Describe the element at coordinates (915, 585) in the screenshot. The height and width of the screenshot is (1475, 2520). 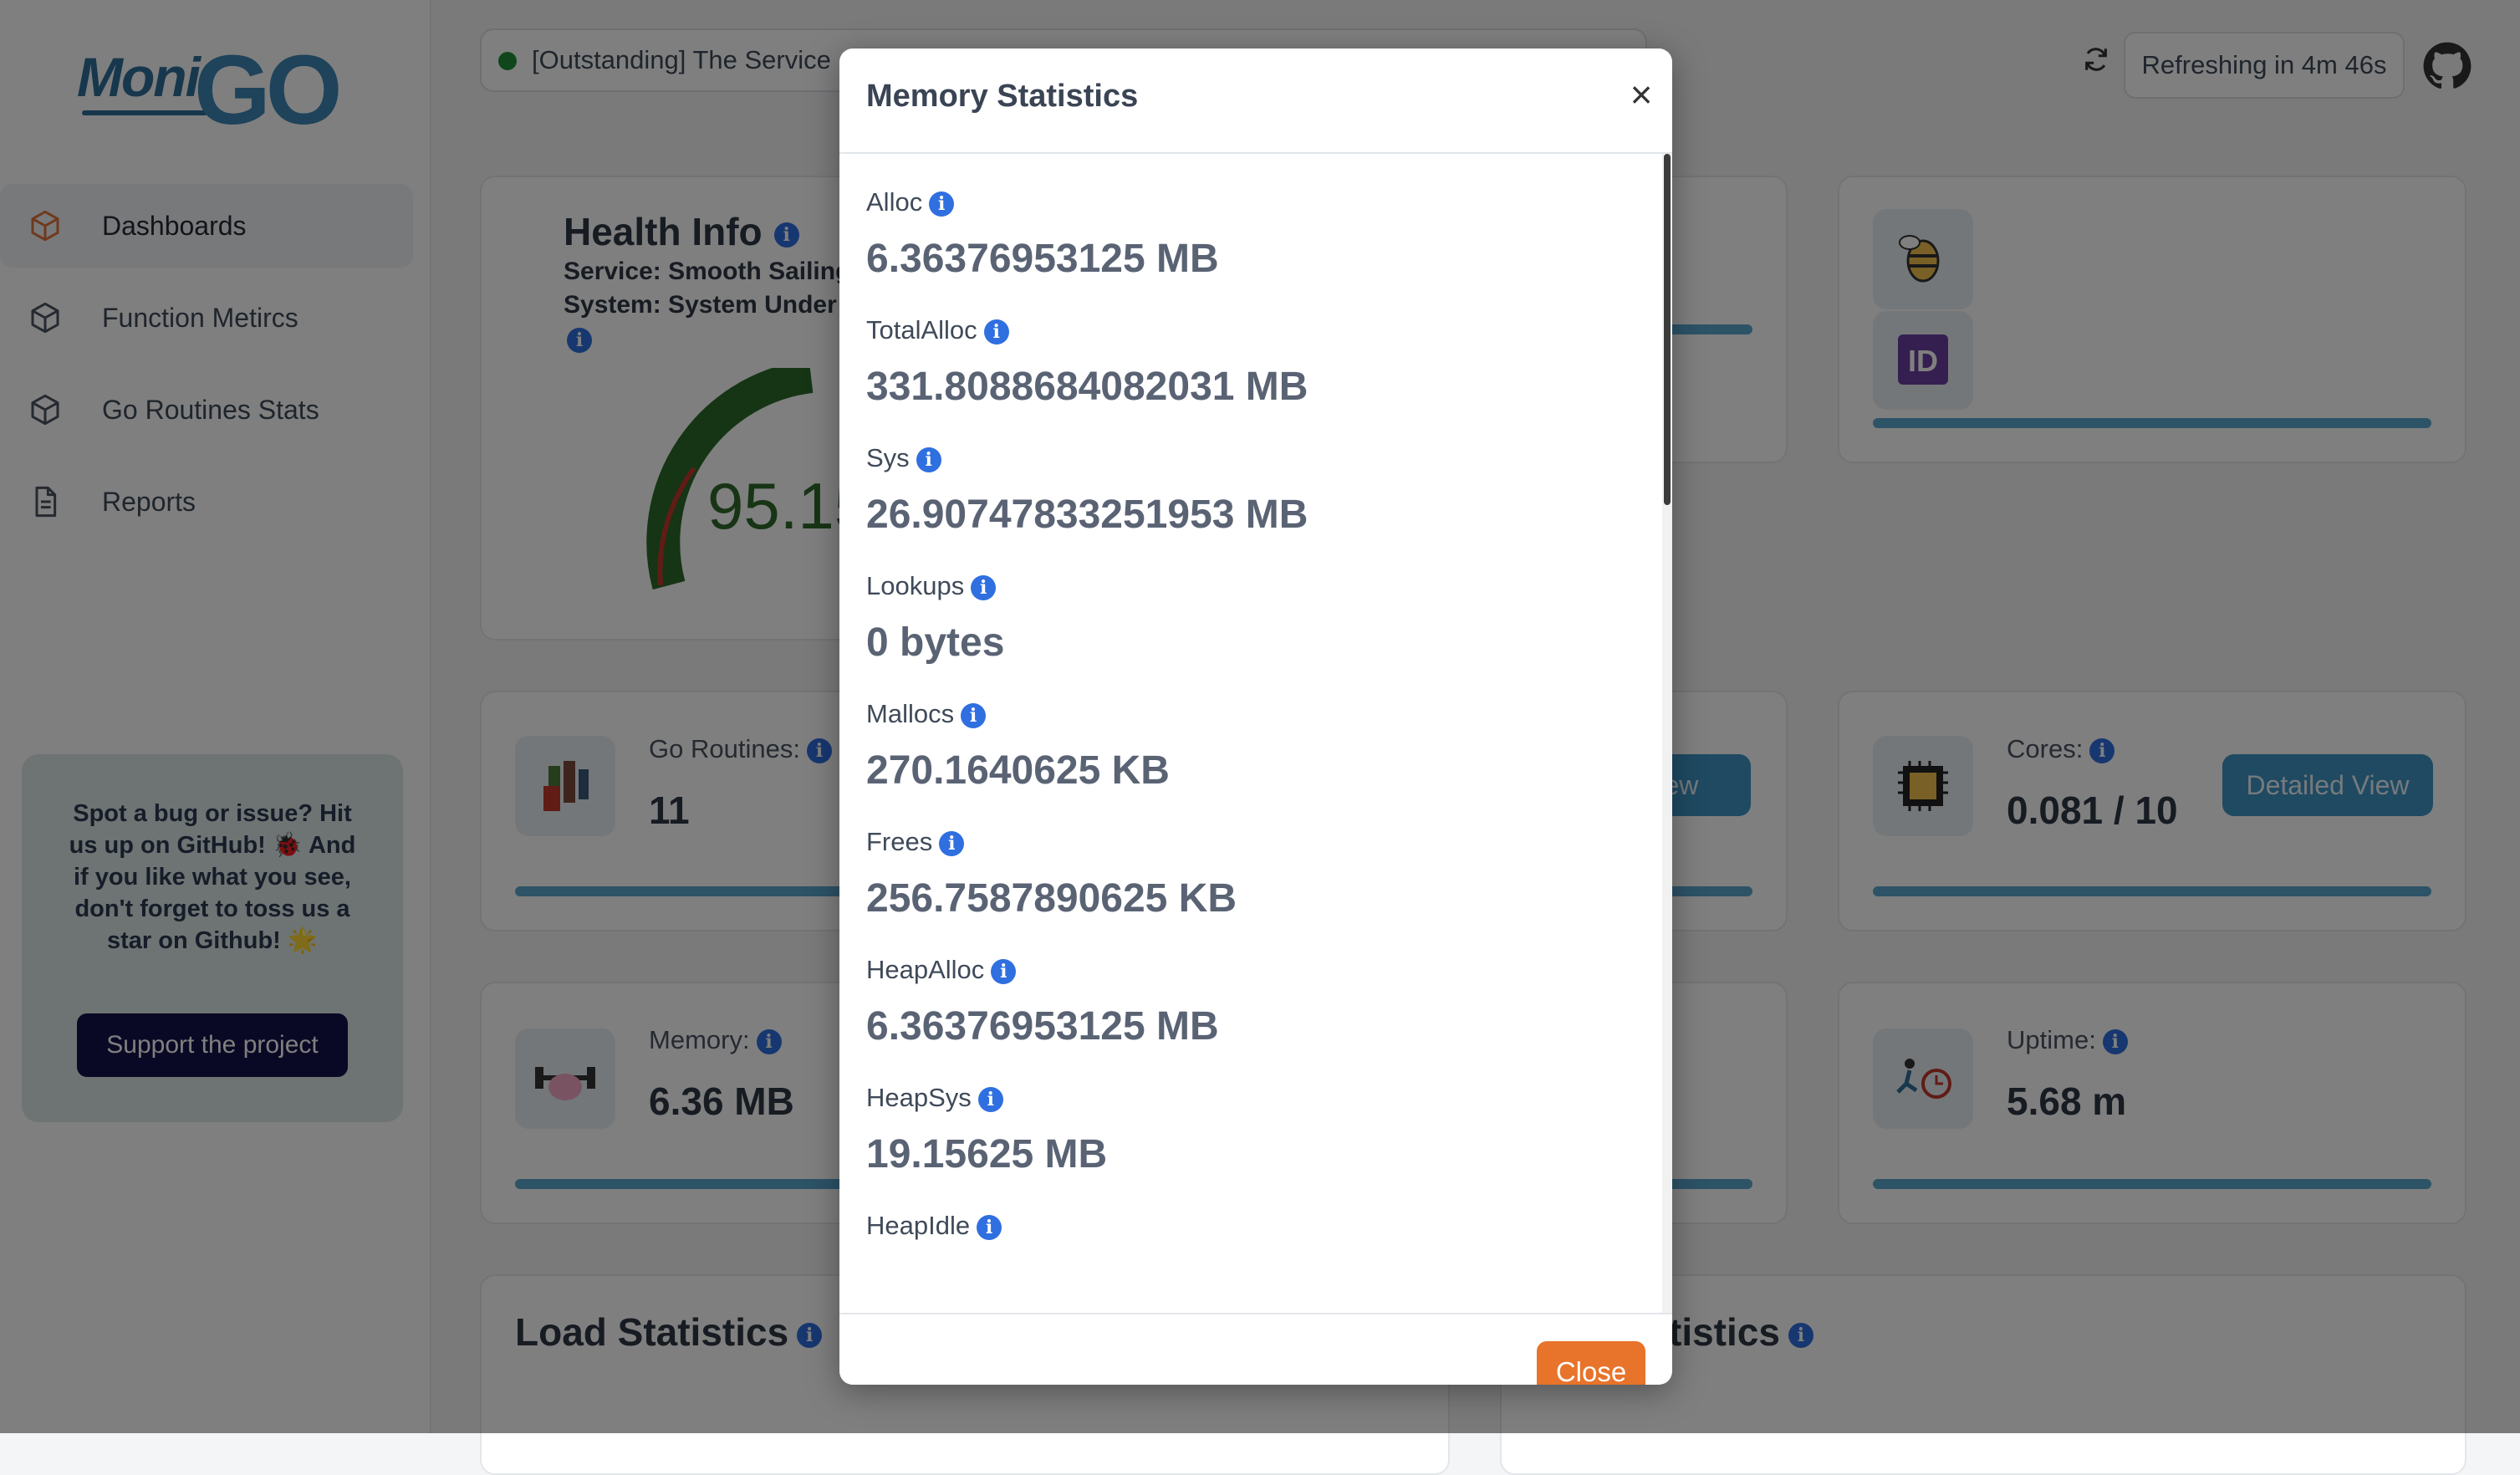
I see `stat-label-text: Lookups` at that location.